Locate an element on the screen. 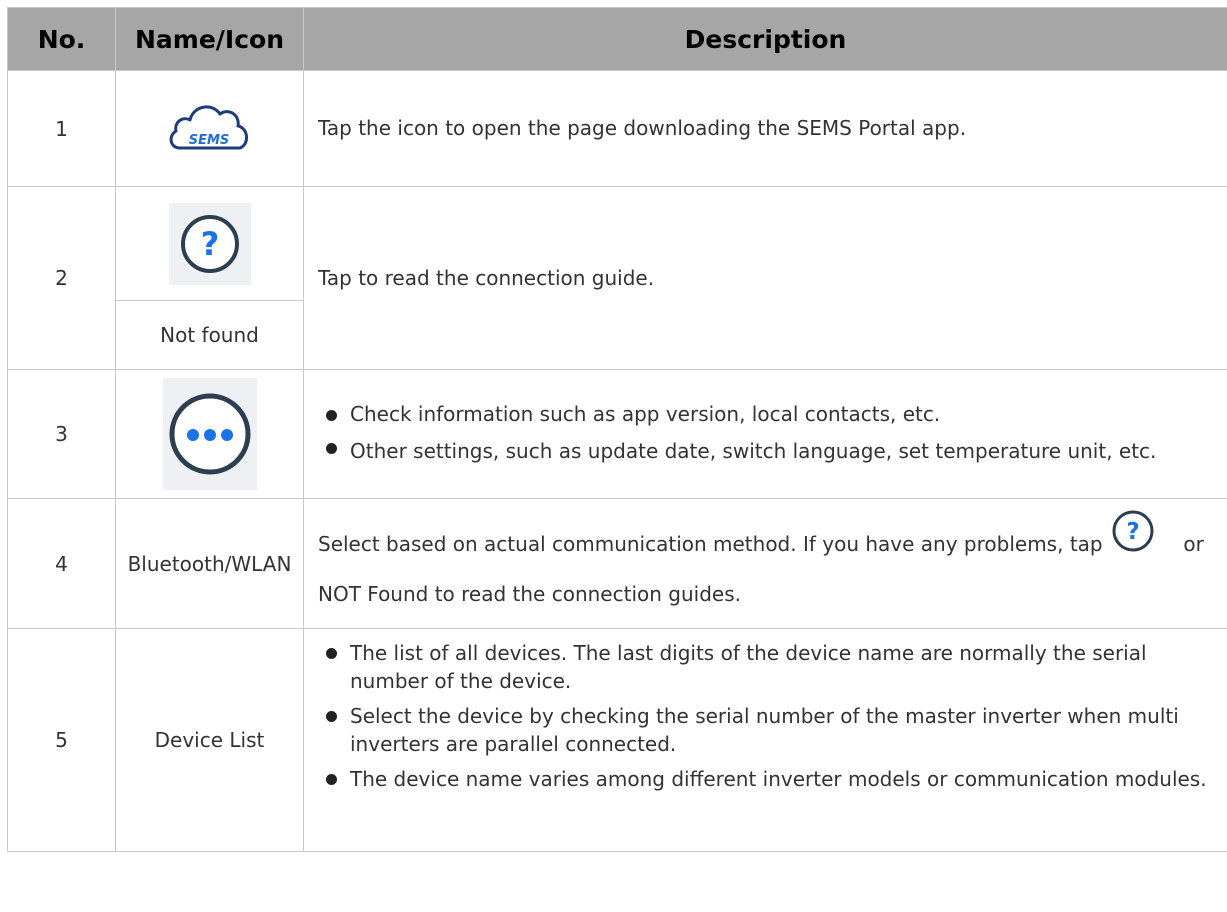  name-cell: Device List is located at coordinates (209, 740).